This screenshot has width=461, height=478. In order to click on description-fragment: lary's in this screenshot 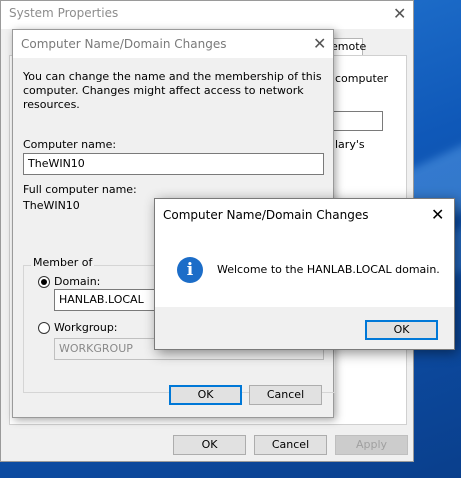, I will do `click(350, 144)`.